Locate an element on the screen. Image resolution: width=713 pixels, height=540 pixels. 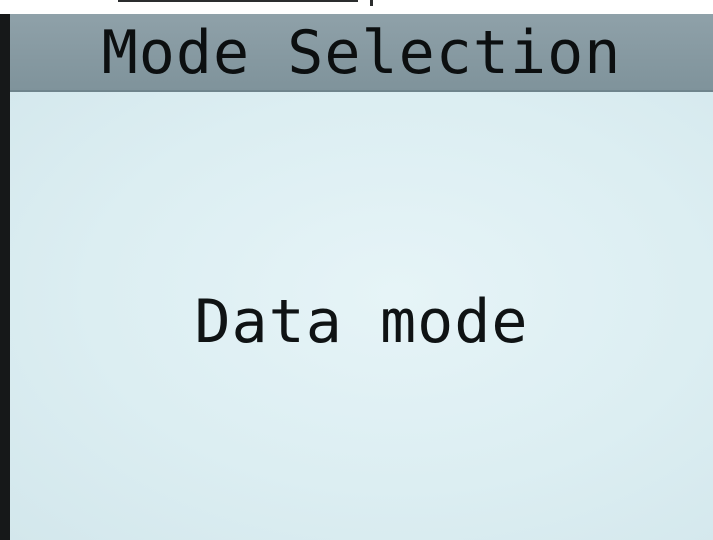
screen-title: Mode Selection is located at coordinates (361, 53).